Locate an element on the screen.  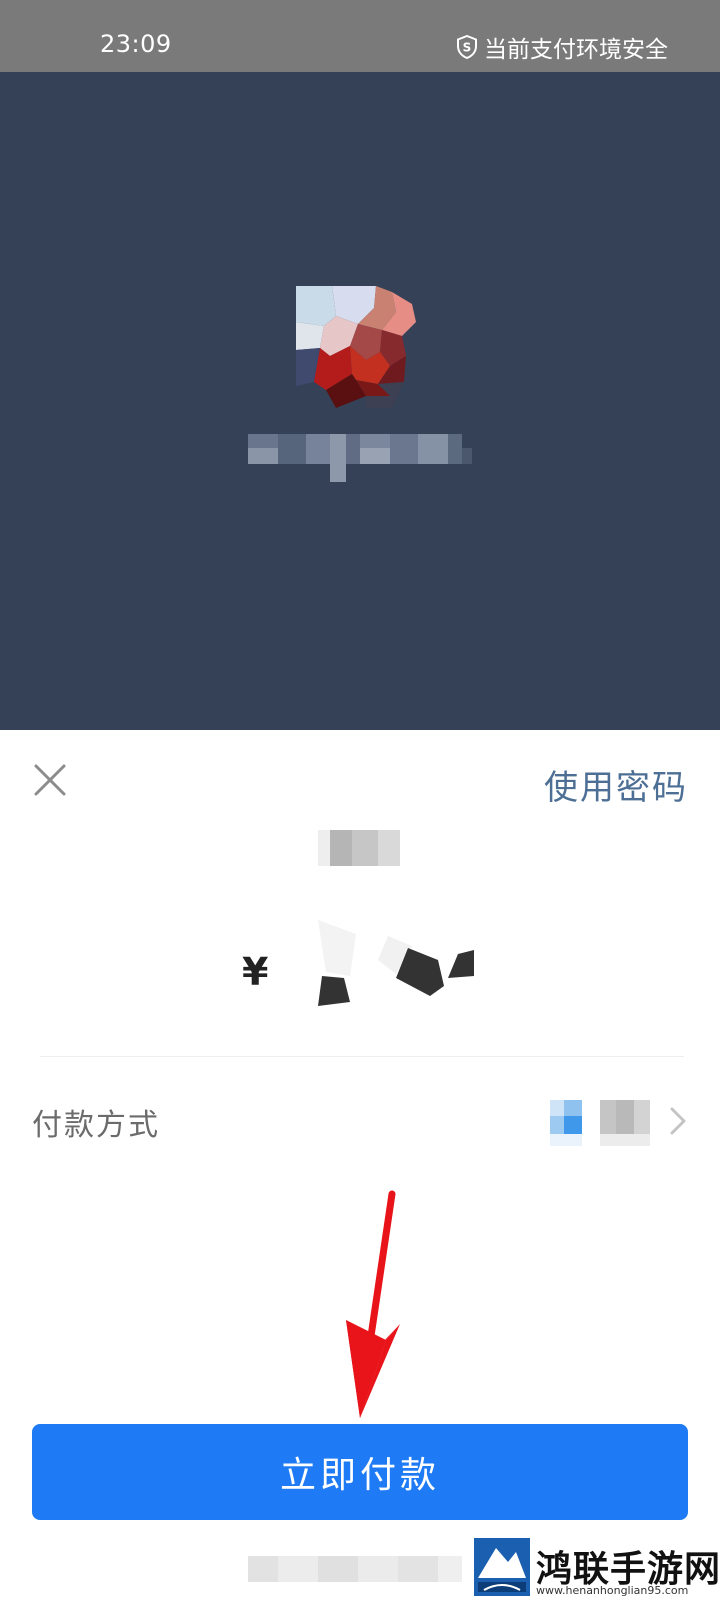
watermark: 鸿联手游网 www.henanhonglian95.com is located at coordinates (595, 1569).